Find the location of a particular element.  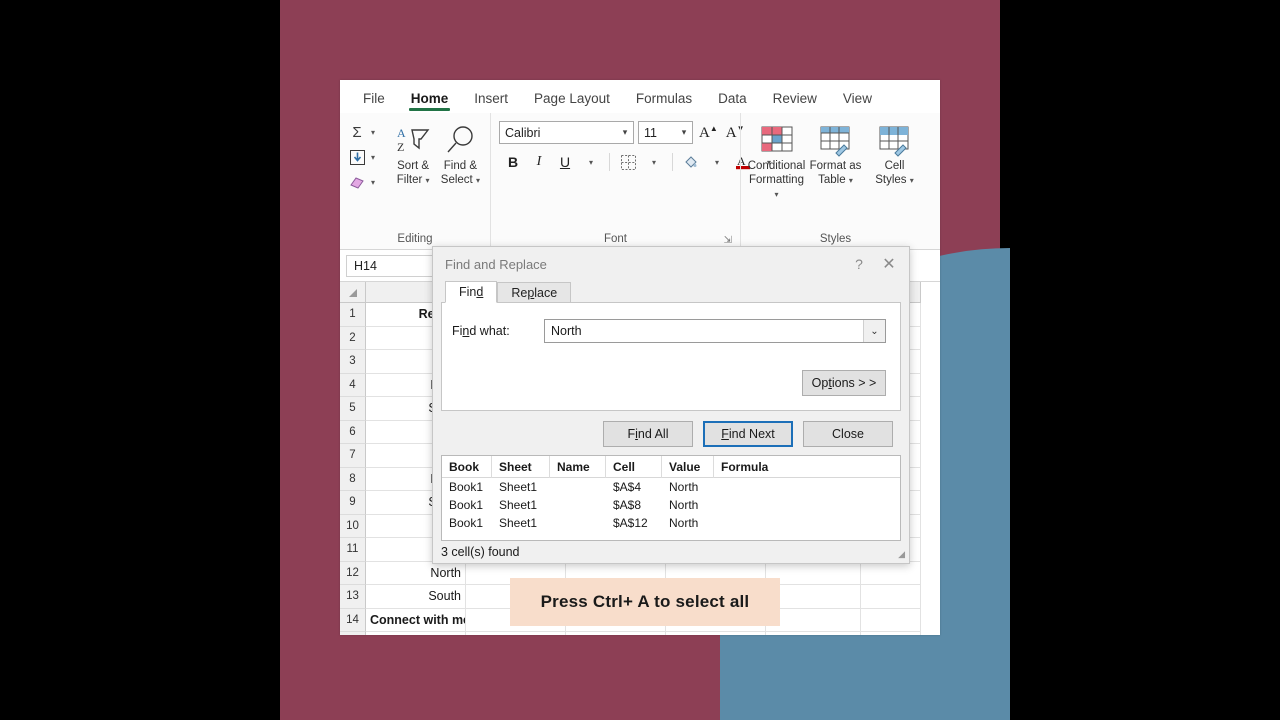

fill-button: ▾ is located at coordinates (367, 157).